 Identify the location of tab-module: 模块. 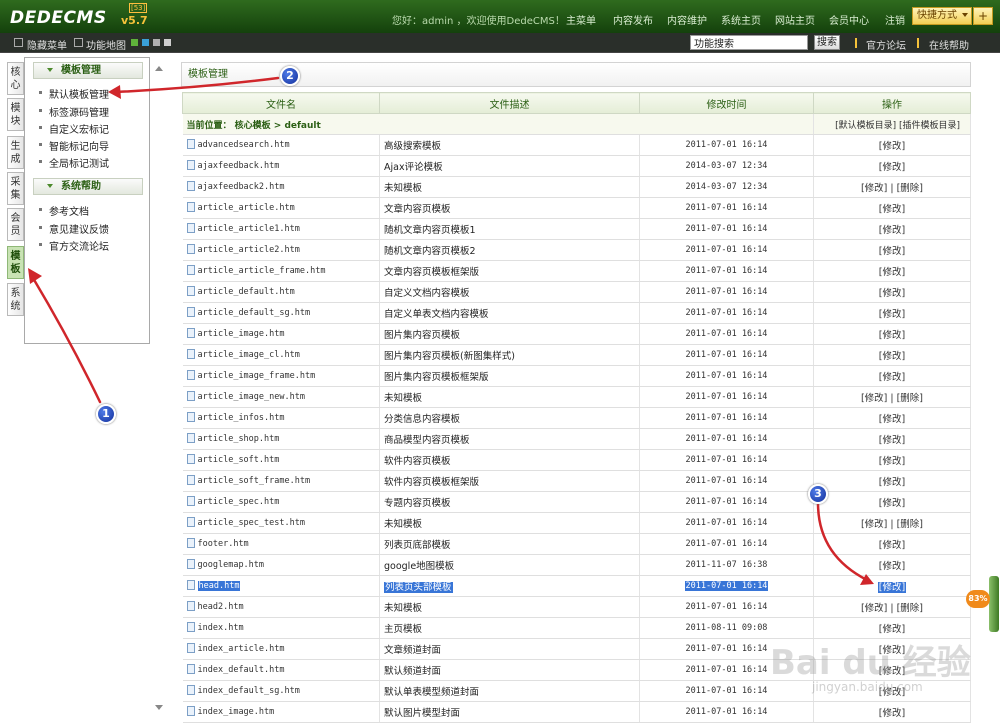
(15, 114).